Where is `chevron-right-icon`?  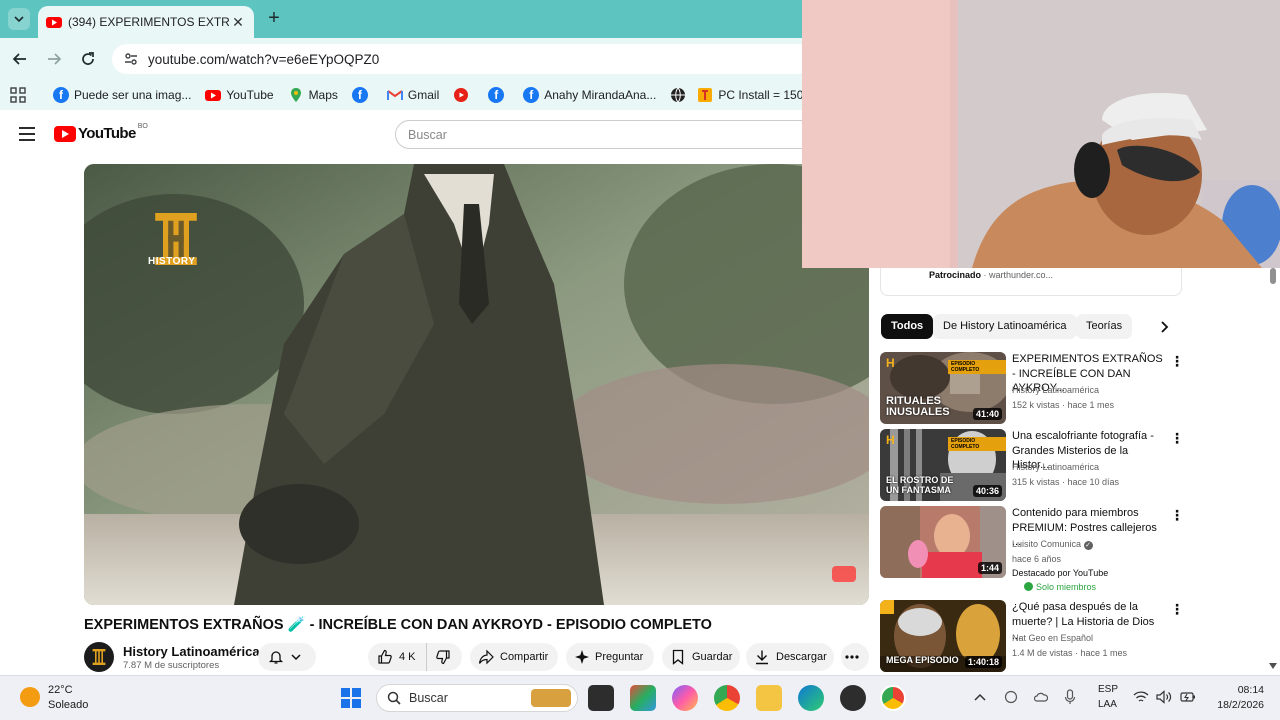
chevron-right-icon is located at coordinates (1164, 327).